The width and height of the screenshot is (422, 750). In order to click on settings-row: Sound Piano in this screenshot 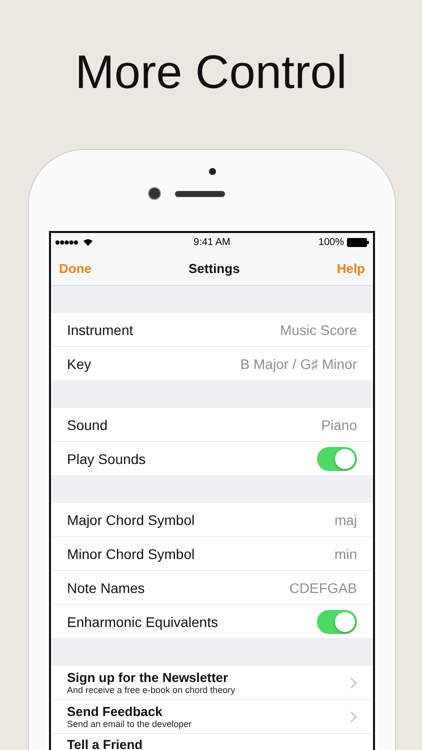, I will do `click(212, 425)`.